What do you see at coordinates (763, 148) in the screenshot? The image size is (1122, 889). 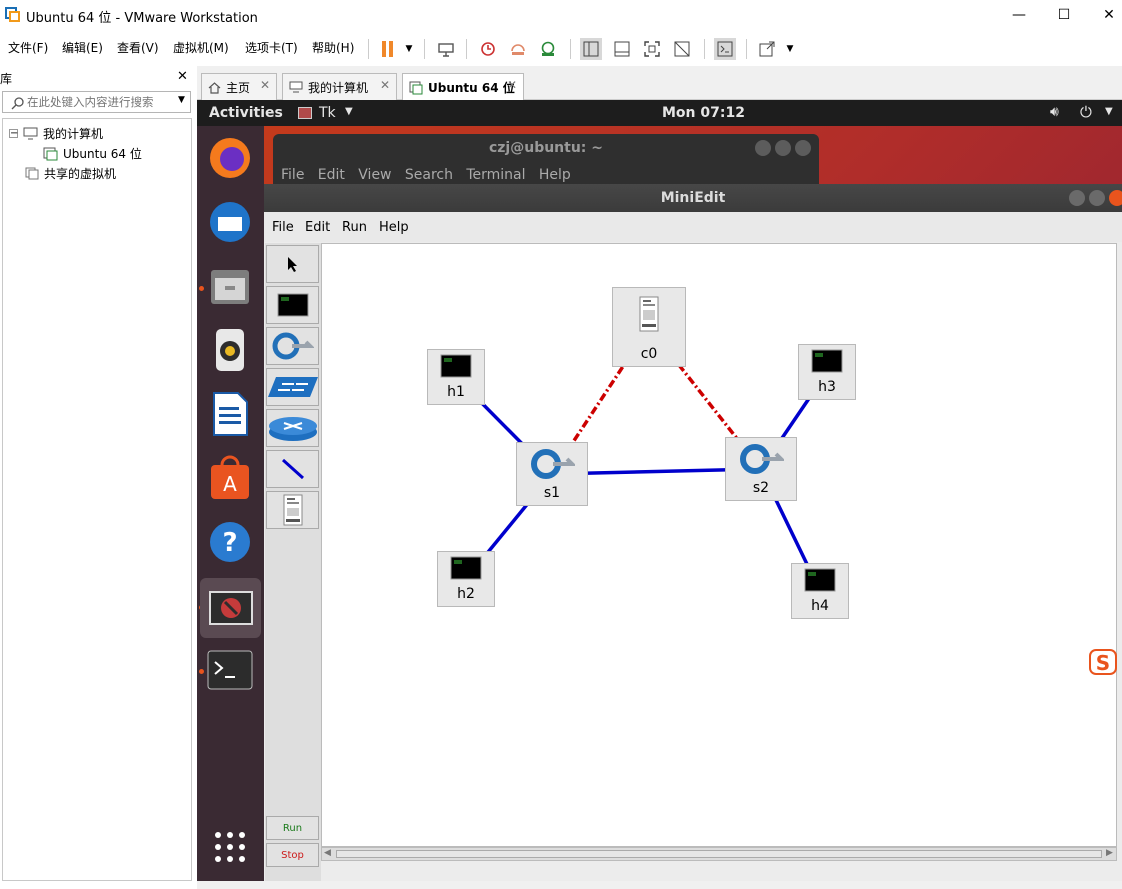 I see `terminal-minimize-button` at bounding box center [763, 148].